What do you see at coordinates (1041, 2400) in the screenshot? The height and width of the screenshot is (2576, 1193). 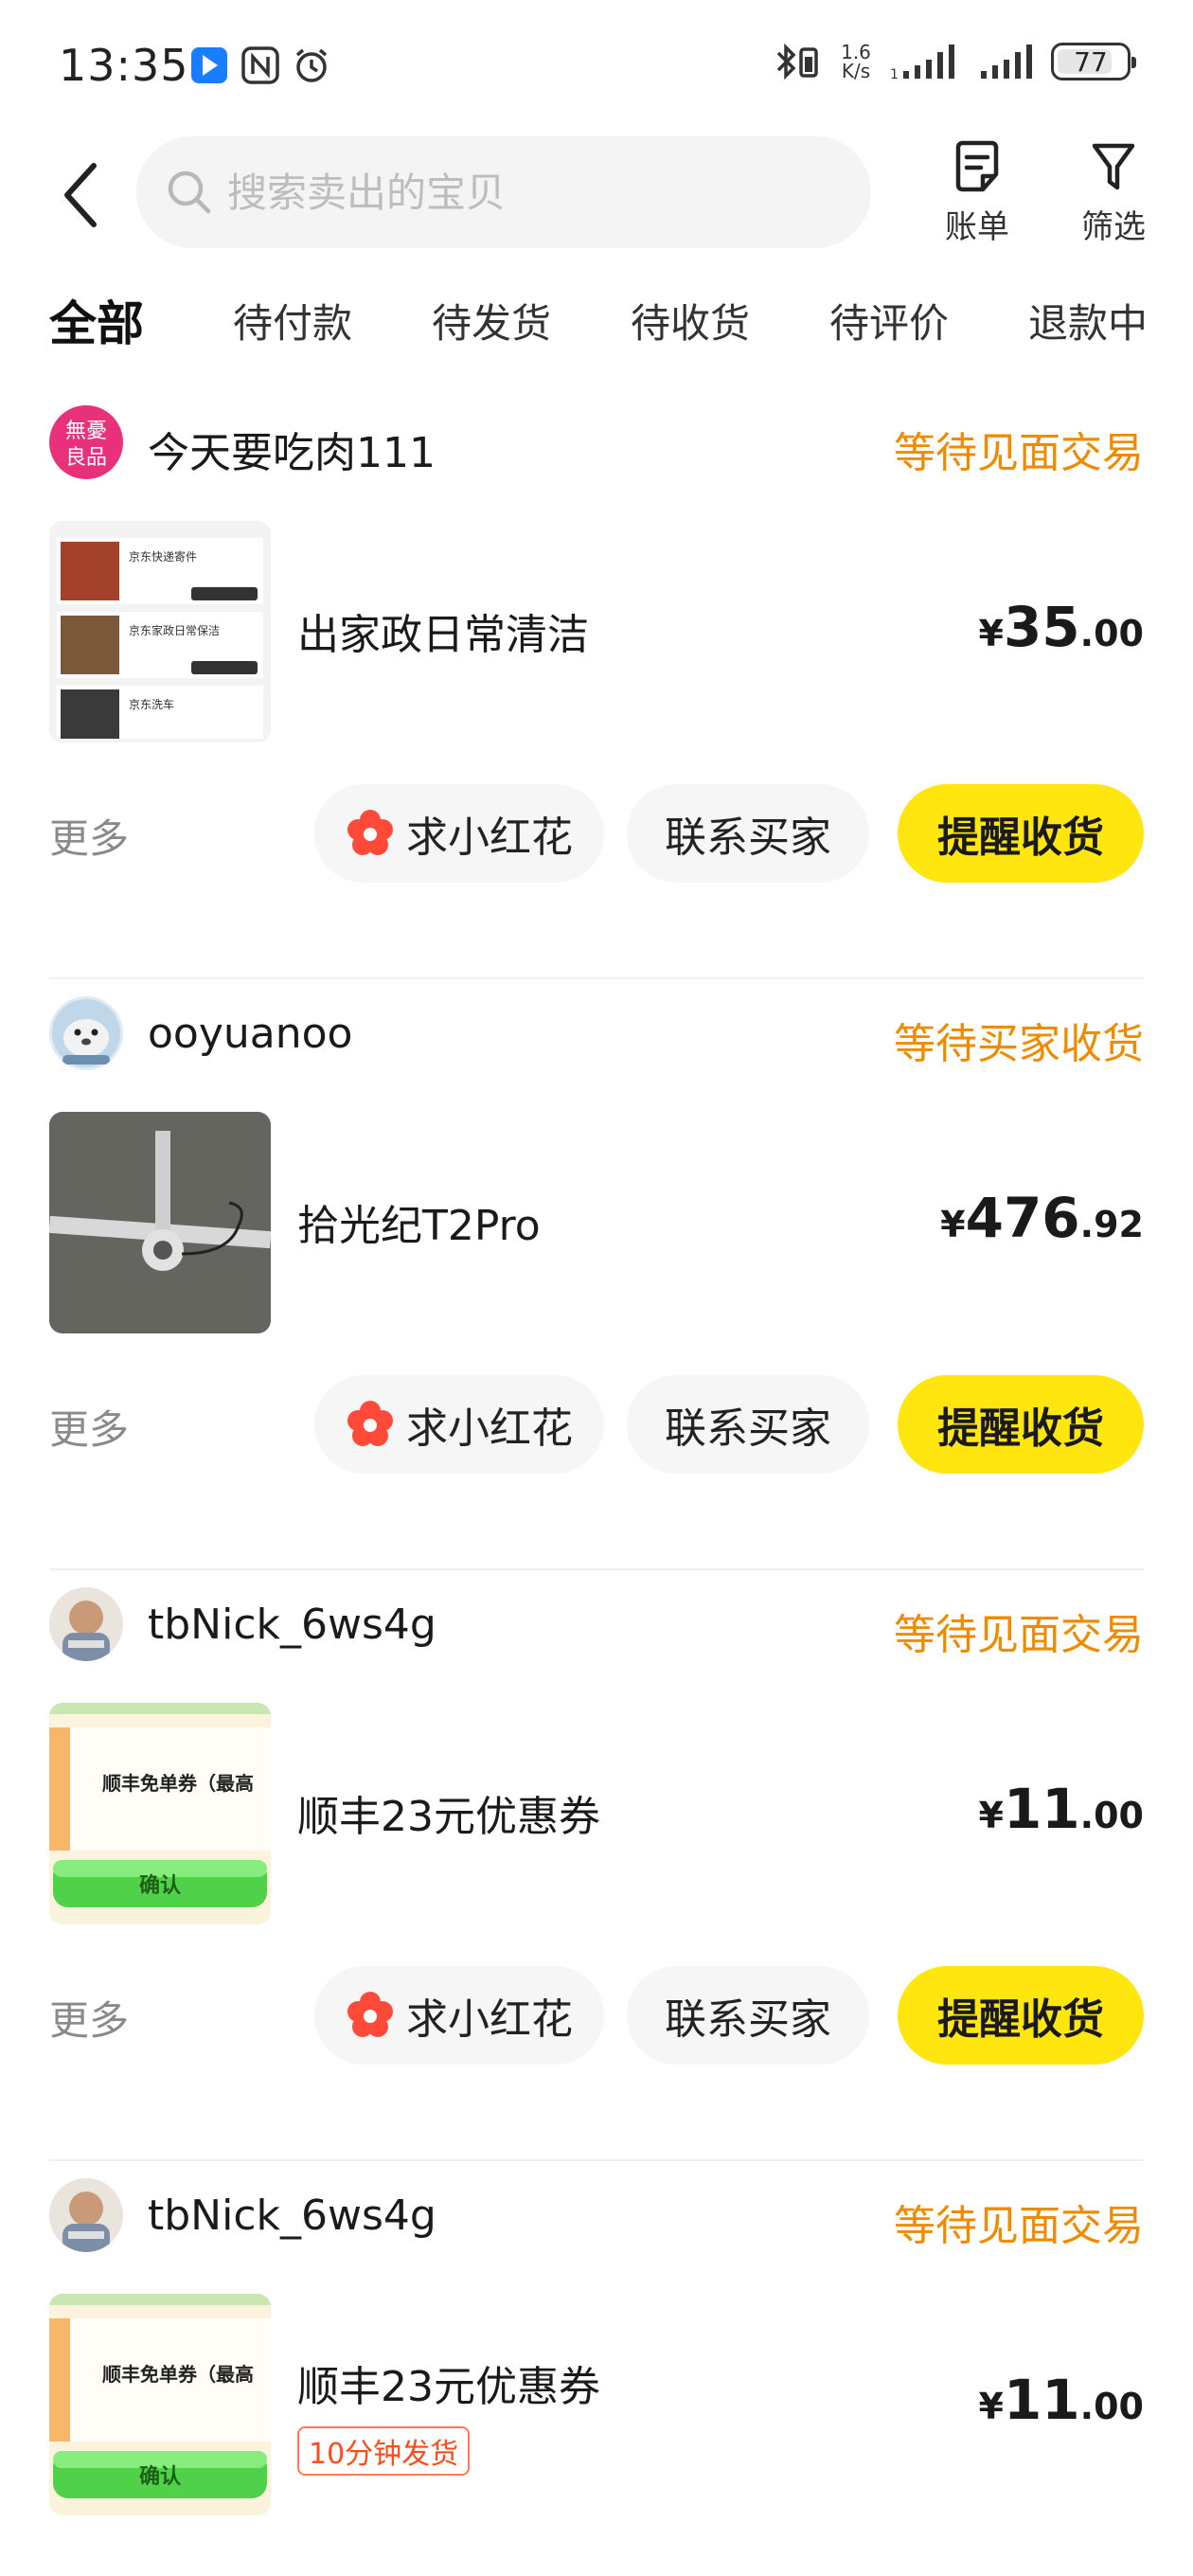 I see `price-integer: 11` at bounding box center [1041, 2400].